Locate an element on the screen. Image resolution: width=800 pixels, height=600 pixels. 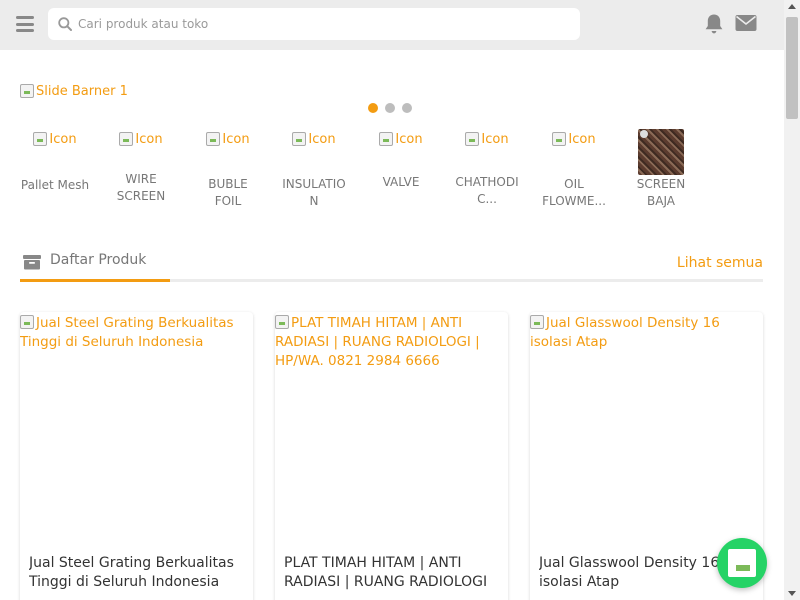
mail-icon is located at coordinates (746, 23).